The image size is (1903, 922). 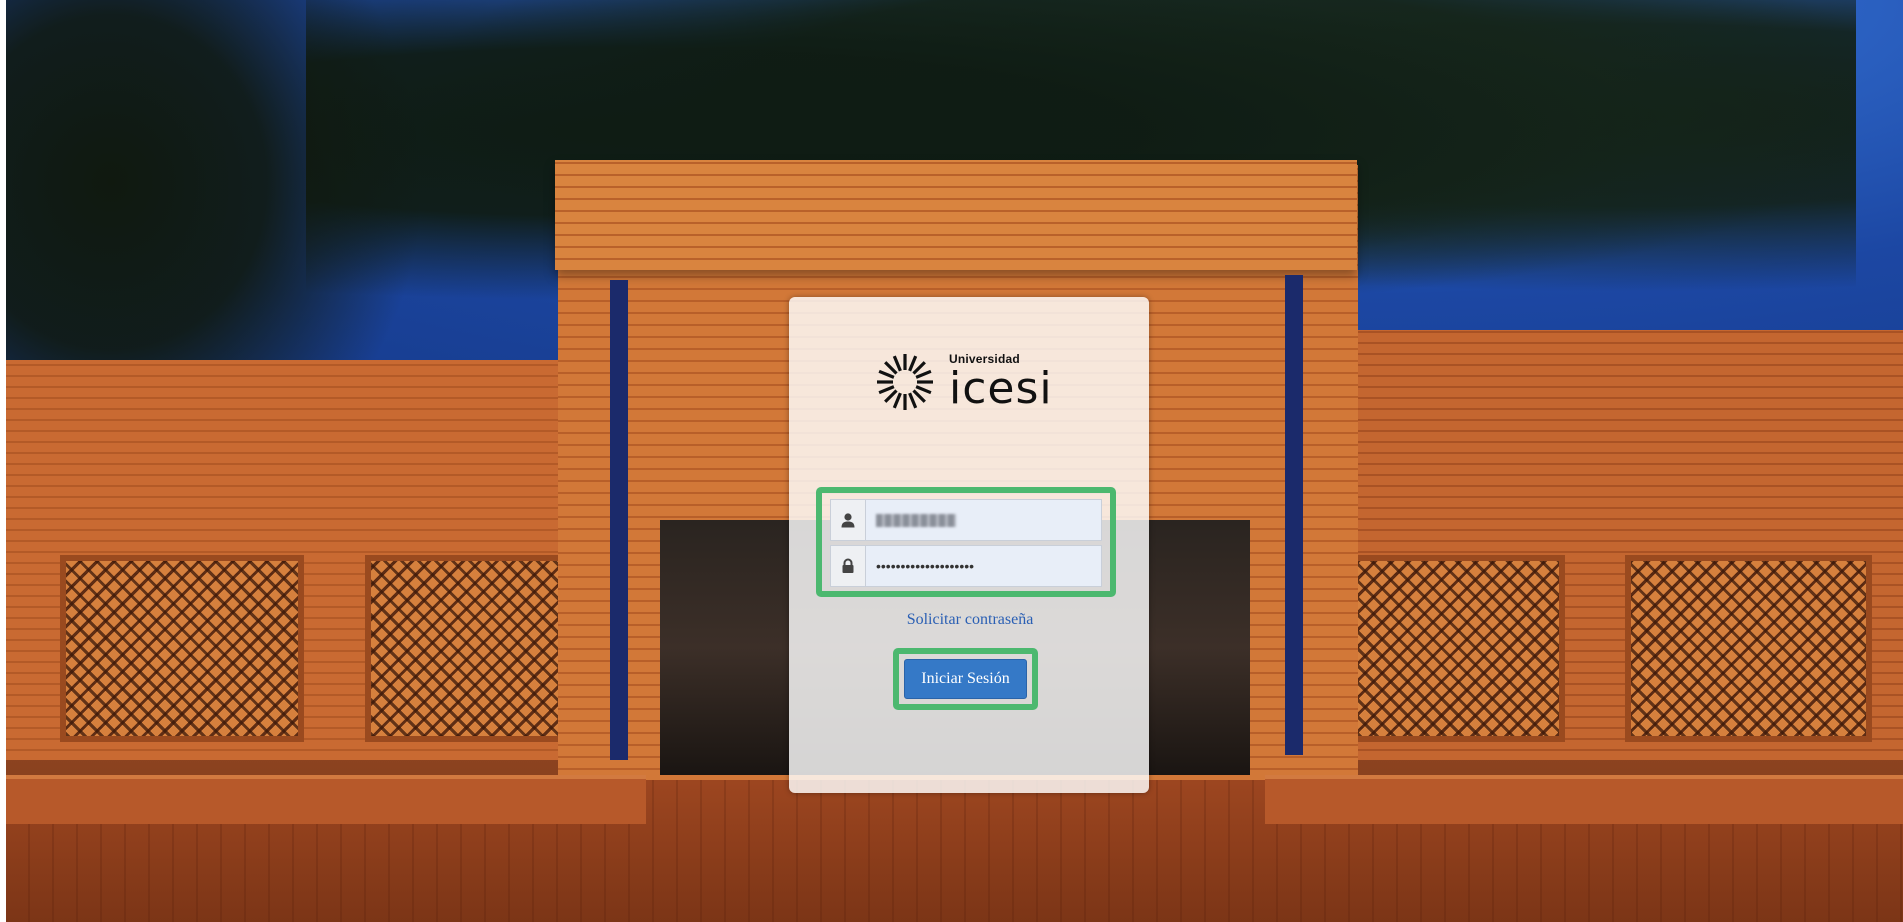 What do you see at coordinates (983, 520) in the screenshot?
I see `username-input` at bounding box center [983, 520].